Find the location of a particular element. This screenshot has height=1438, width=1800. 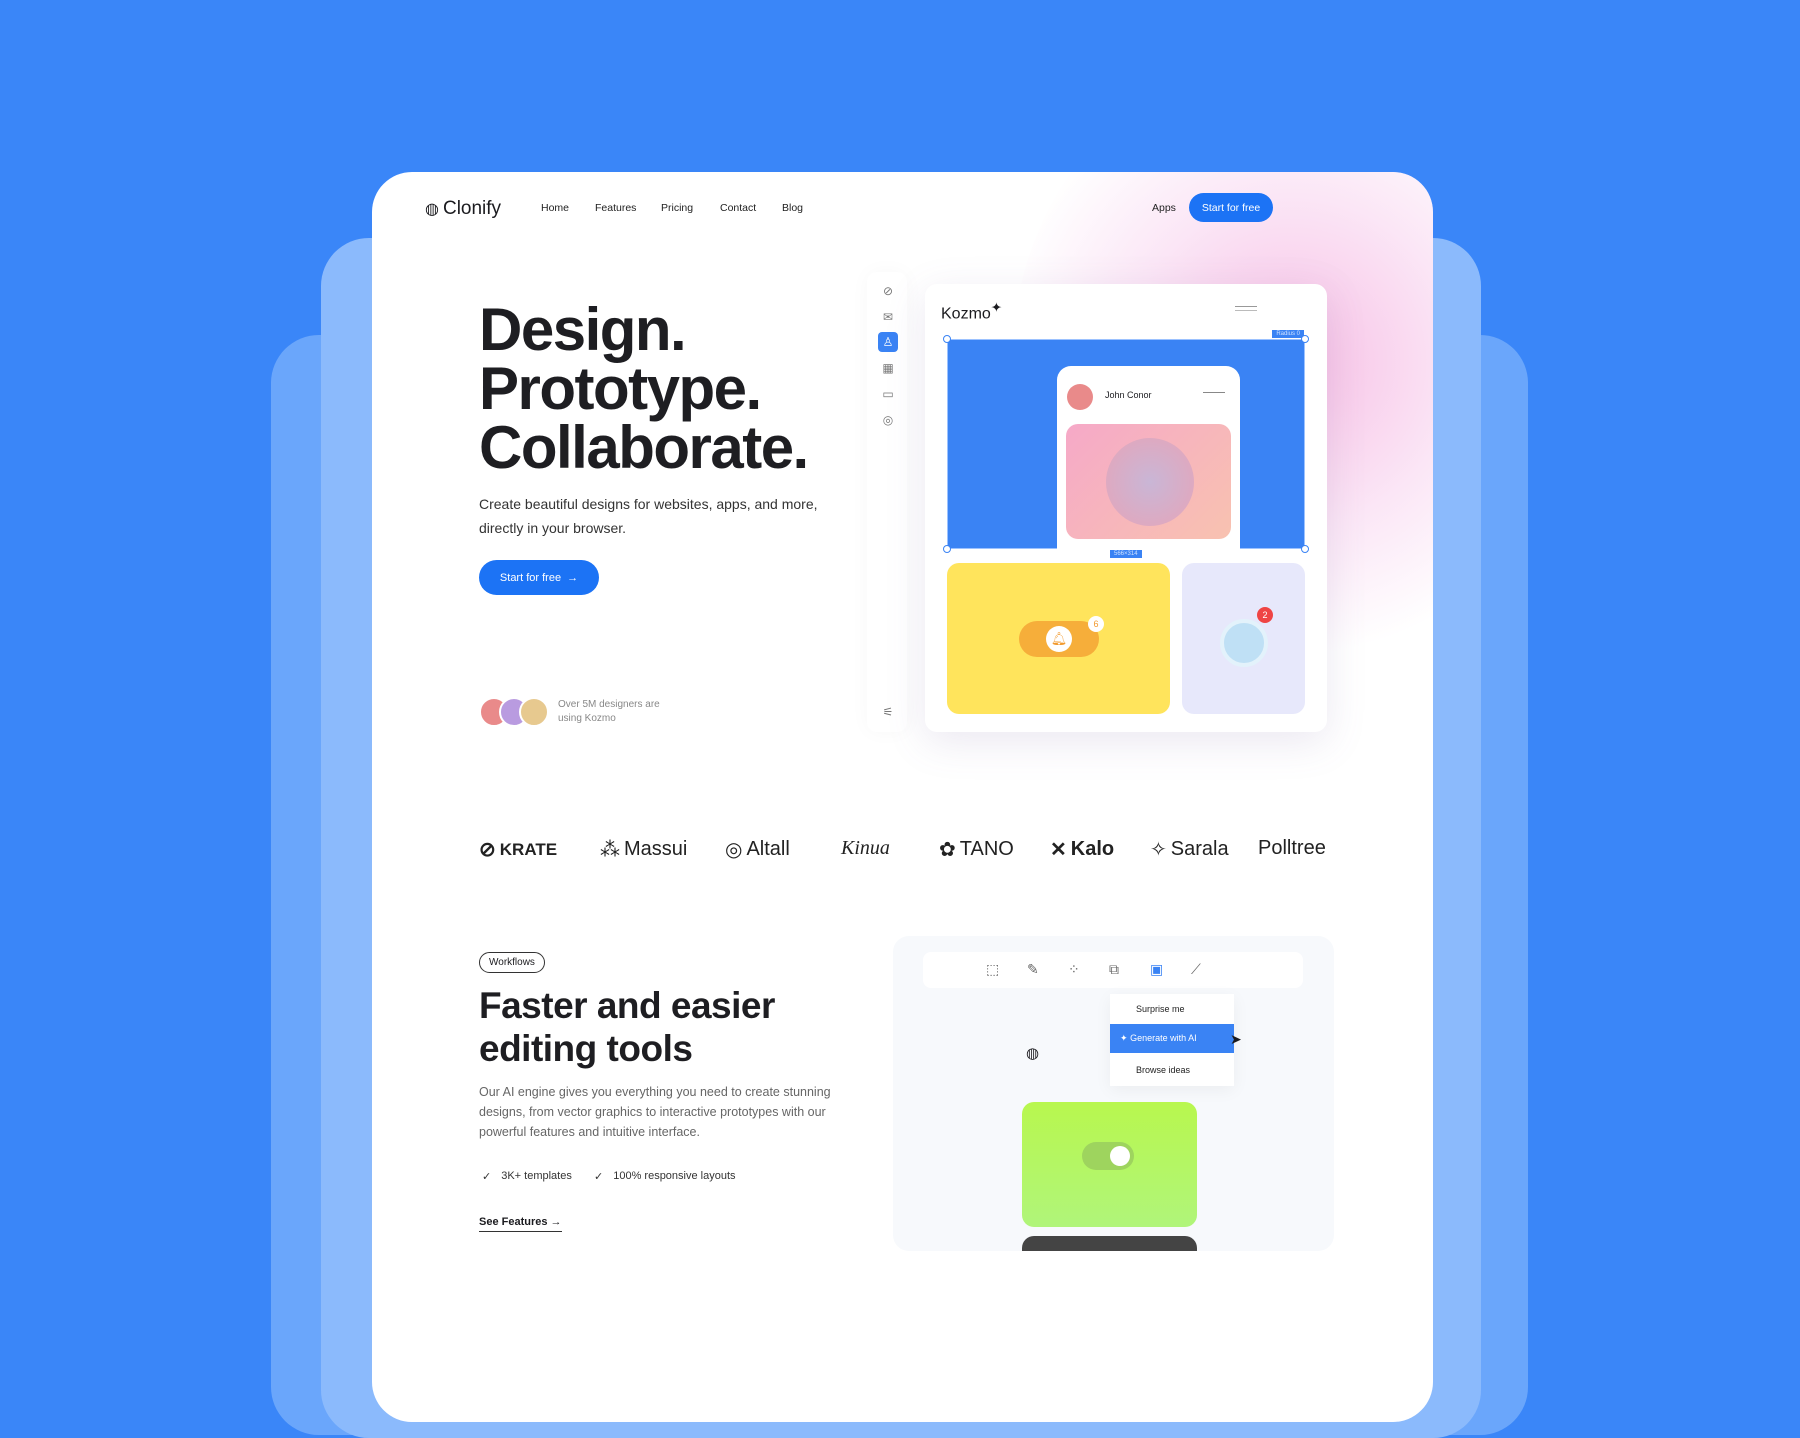

frame-icon: ⬚ is located at coordinates (992, 969).